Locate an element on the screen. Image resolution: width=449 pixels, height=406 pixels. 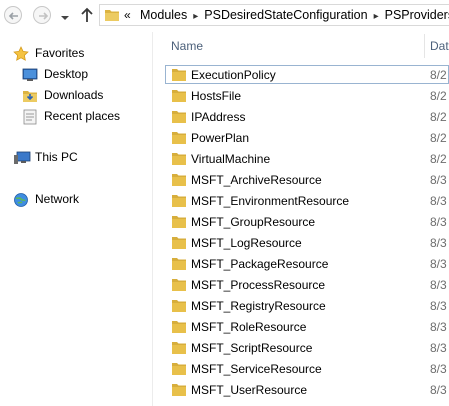
breadcrumb-overflow: « is located at coordinates (127, 15).